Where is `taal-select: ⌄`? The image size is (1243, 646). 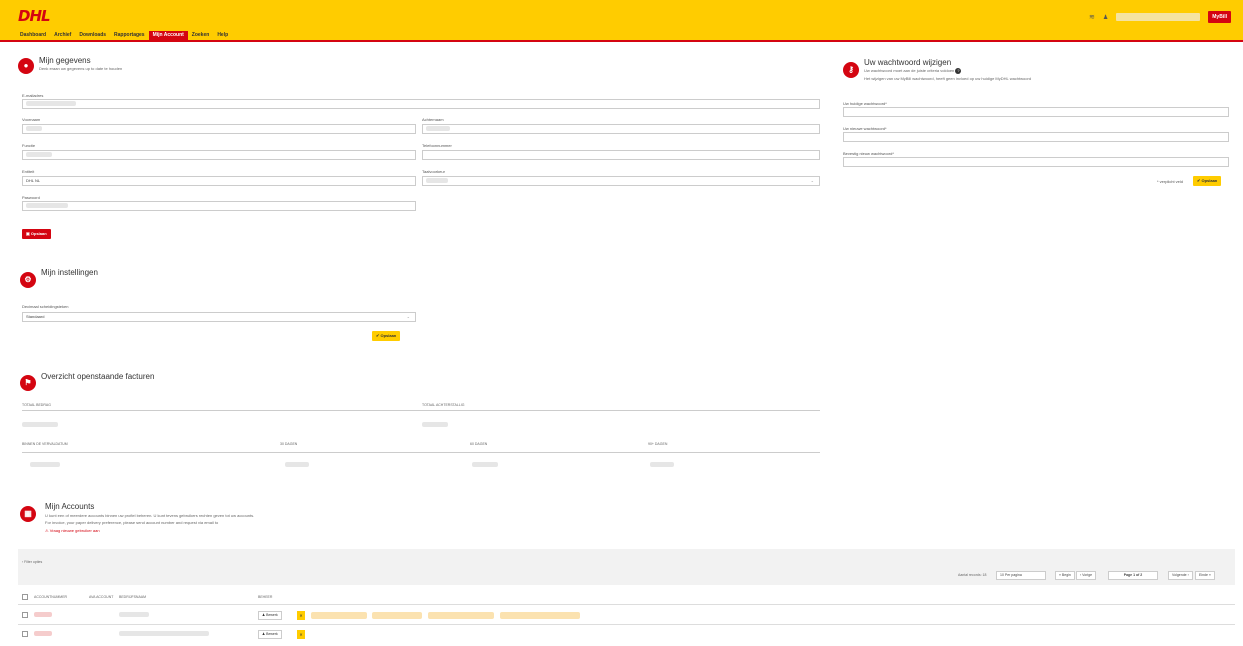 taal-select: ⌄ is located at coordinates (621, 181).